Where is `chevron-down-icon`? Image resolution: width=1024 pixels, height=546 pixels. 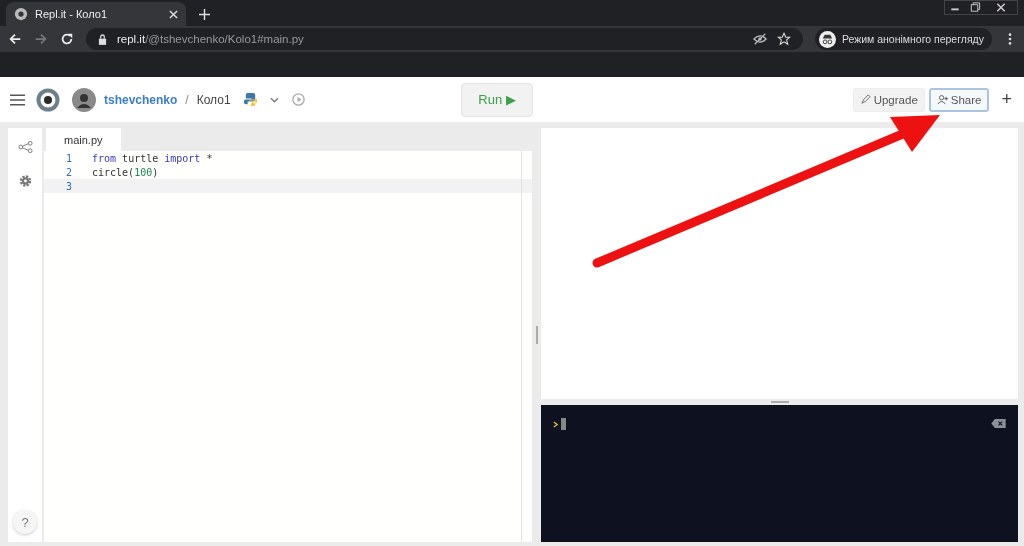
chevron-down-icon is located at coordinates (274, 99).